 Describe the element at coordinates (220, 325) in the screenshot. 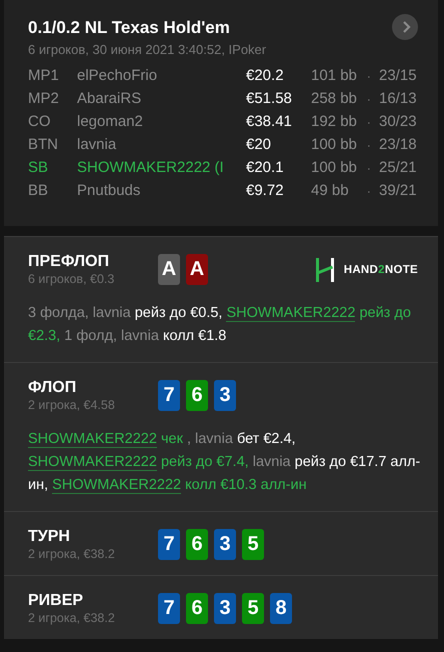

I see `action-log: 3 фолда, lavnia рейз до €0.5, SHOWMAKER2222 рейз до €2.3, 1 фолд, lavnia колл €1.8` at that location.